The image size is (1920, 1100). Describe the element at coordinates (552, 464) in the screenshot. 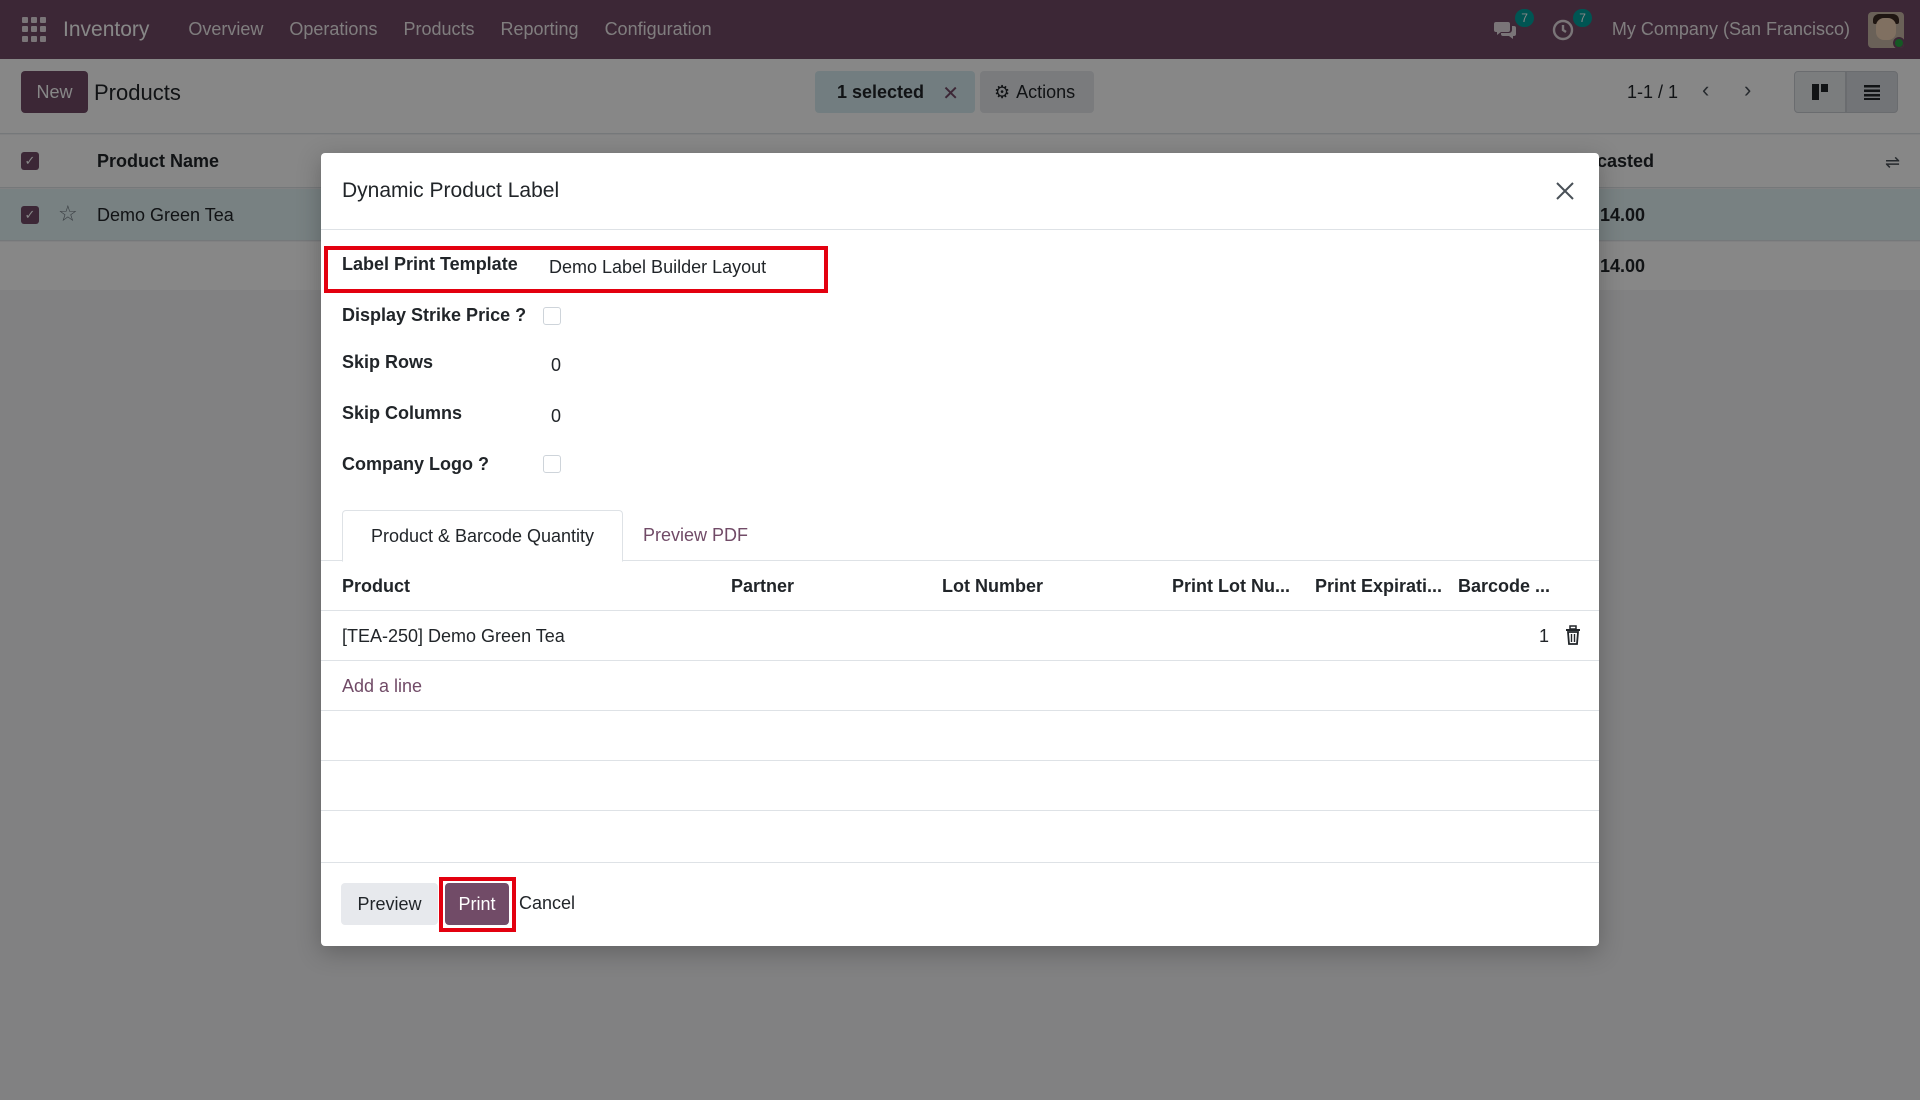

I see `company-logo-checkbox` at that location.